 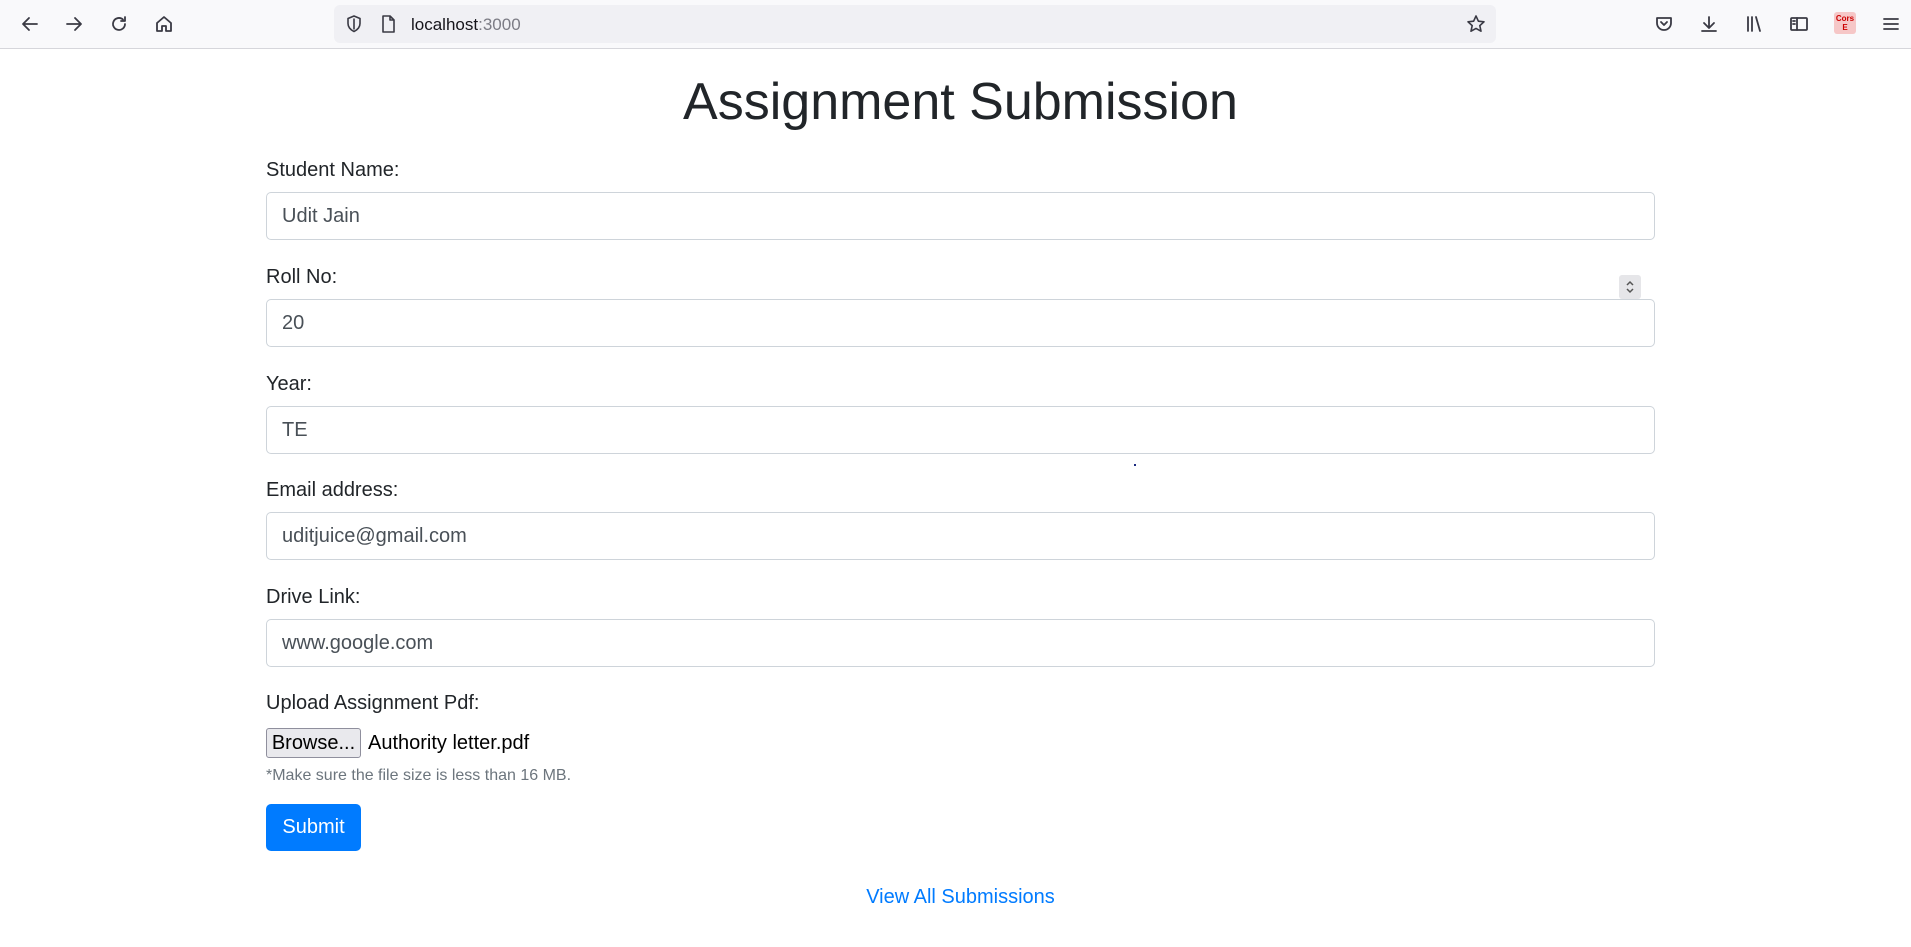 What do you see at coordinates (1630, 291) in the screenshot?
I see `chevron-down-icon` at bounding box center [1630, 291].